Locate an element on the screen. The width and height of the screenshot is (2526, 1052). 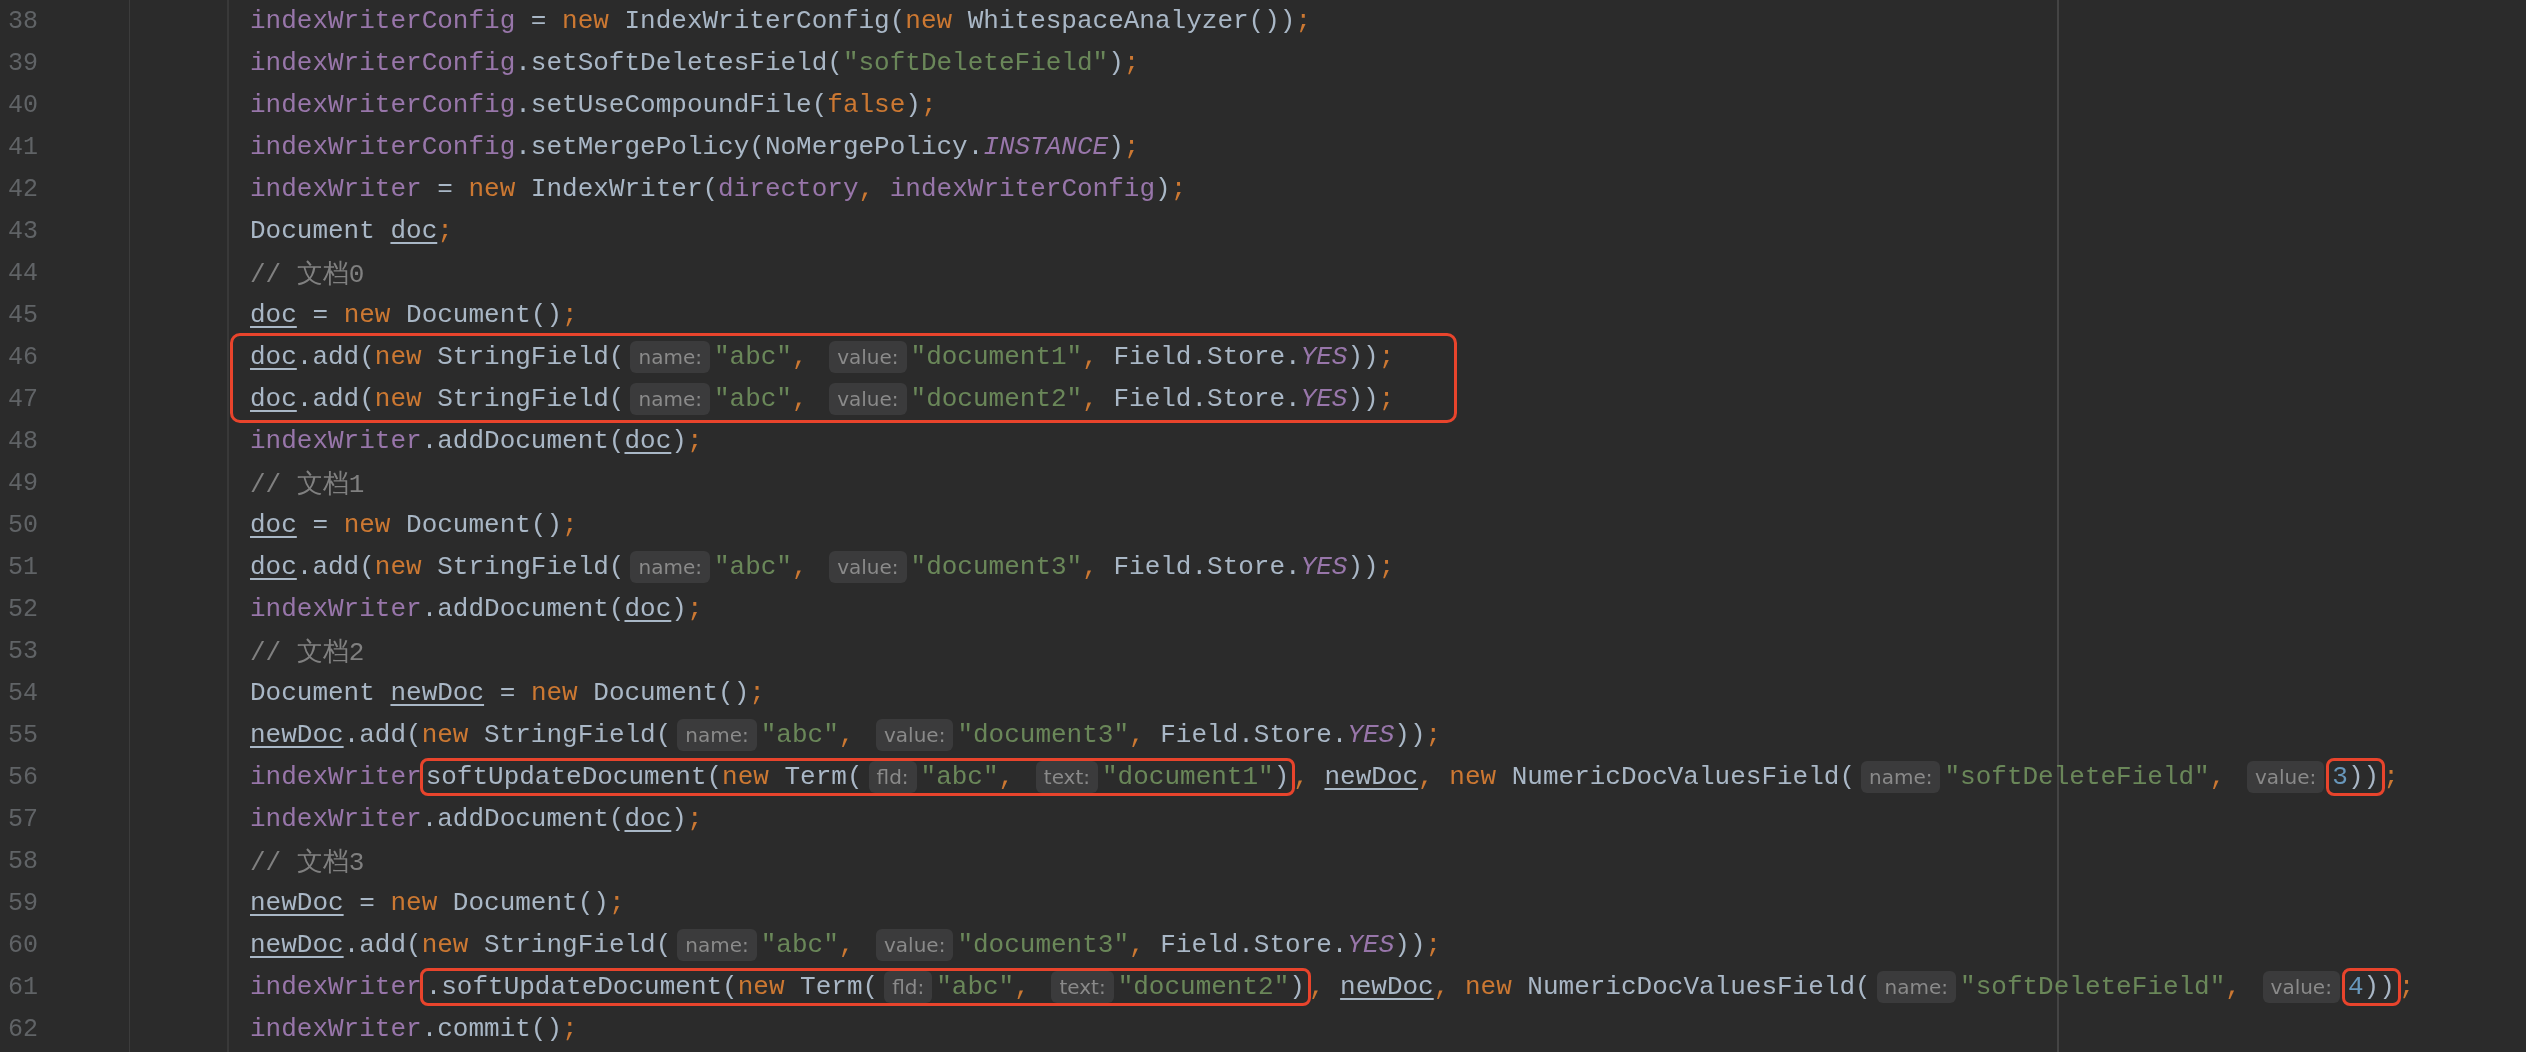
line-number: 58 is located at coordinates (23, 861).